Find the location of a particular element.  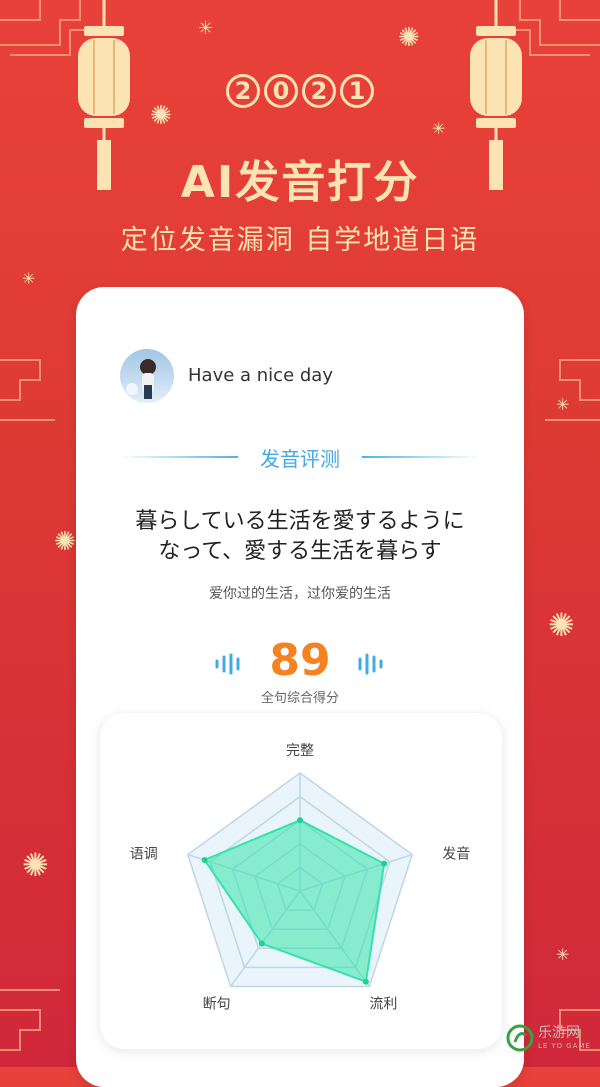

radar-axis-label: 断句 is located at coordinates (217, 1004).